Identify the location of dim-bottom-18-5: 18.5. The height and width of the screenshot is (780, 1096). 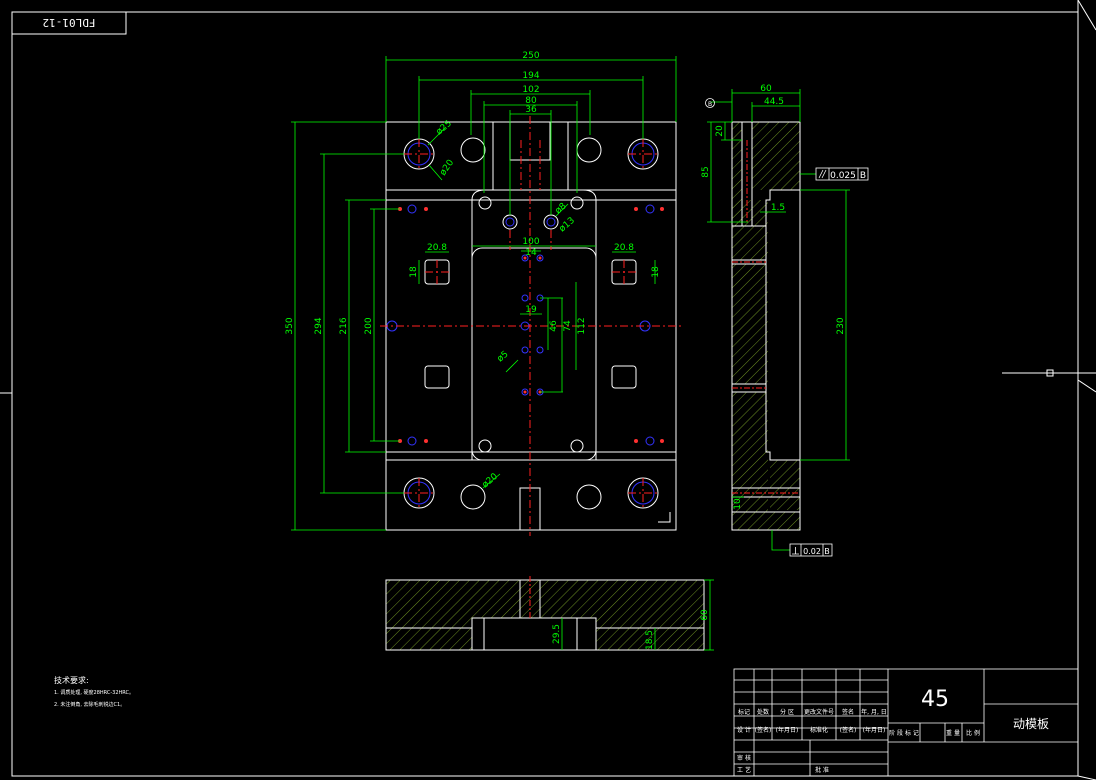
(650, 640).